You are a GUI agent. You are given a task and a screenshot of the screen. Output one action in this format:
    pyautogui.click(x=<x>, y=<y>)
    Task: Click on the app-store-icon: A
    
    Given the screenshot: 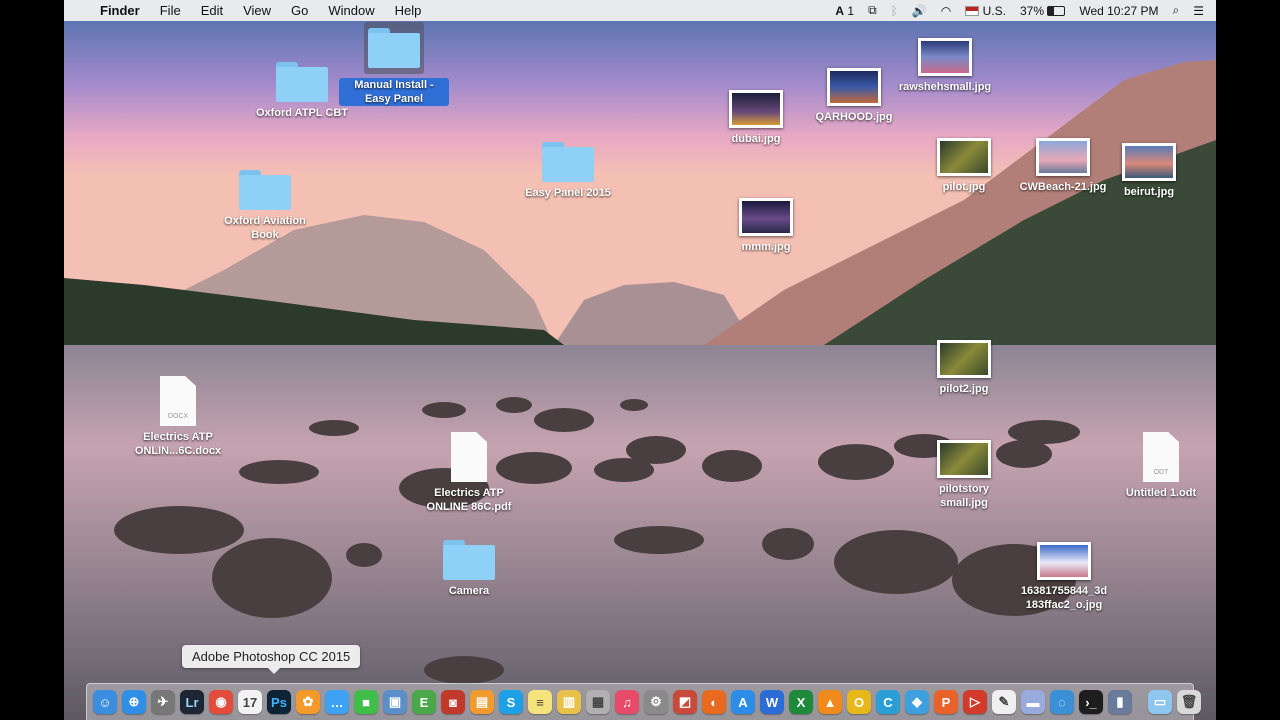 What is the action you would take?
    pyautogui.click(x=743, y=702)
    